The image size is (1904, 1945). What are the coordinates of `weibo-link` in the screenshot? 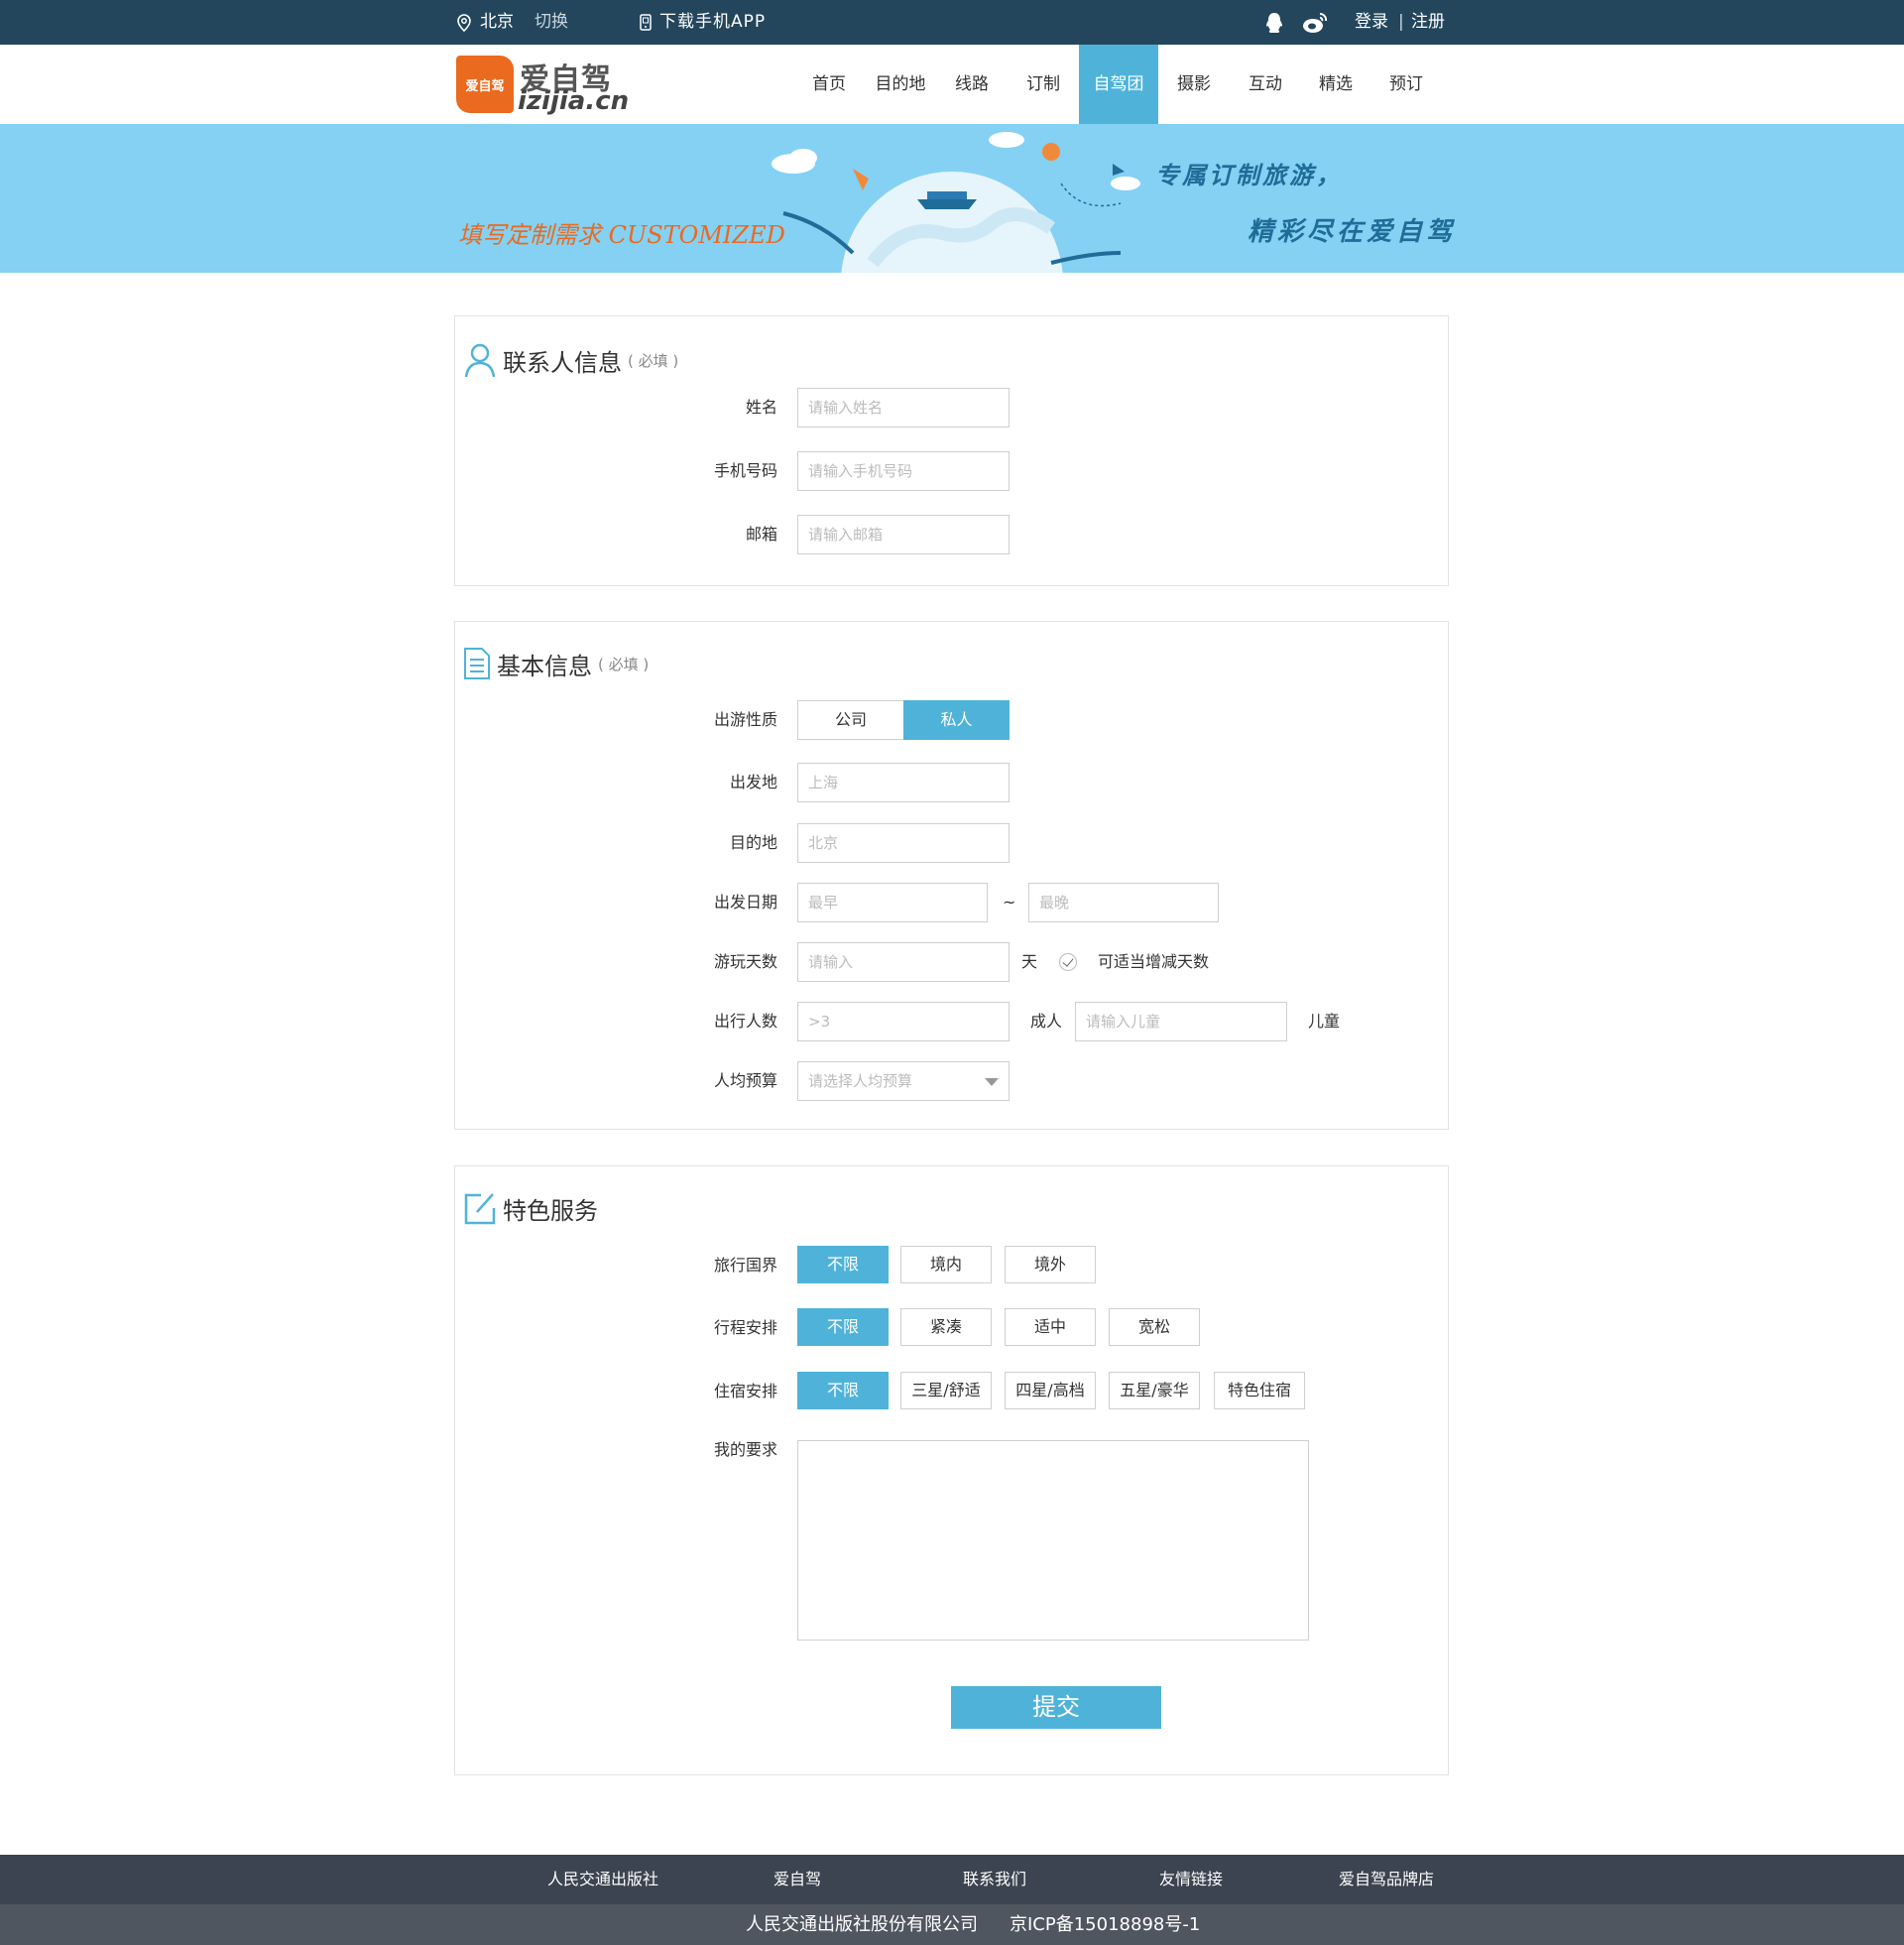 It's located at (1315, 23).